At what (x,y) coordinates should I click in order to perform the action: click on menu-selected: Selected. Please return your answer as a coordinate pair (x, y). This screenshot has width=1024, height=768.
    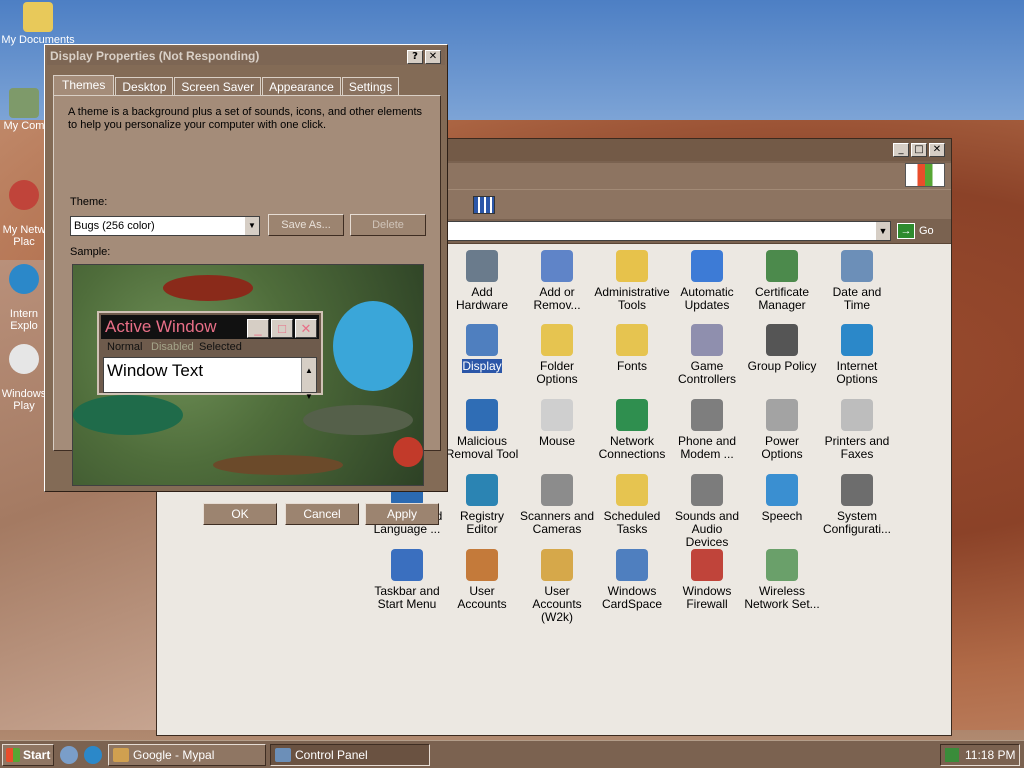
    Looking at the image, I should click on (220, 347).